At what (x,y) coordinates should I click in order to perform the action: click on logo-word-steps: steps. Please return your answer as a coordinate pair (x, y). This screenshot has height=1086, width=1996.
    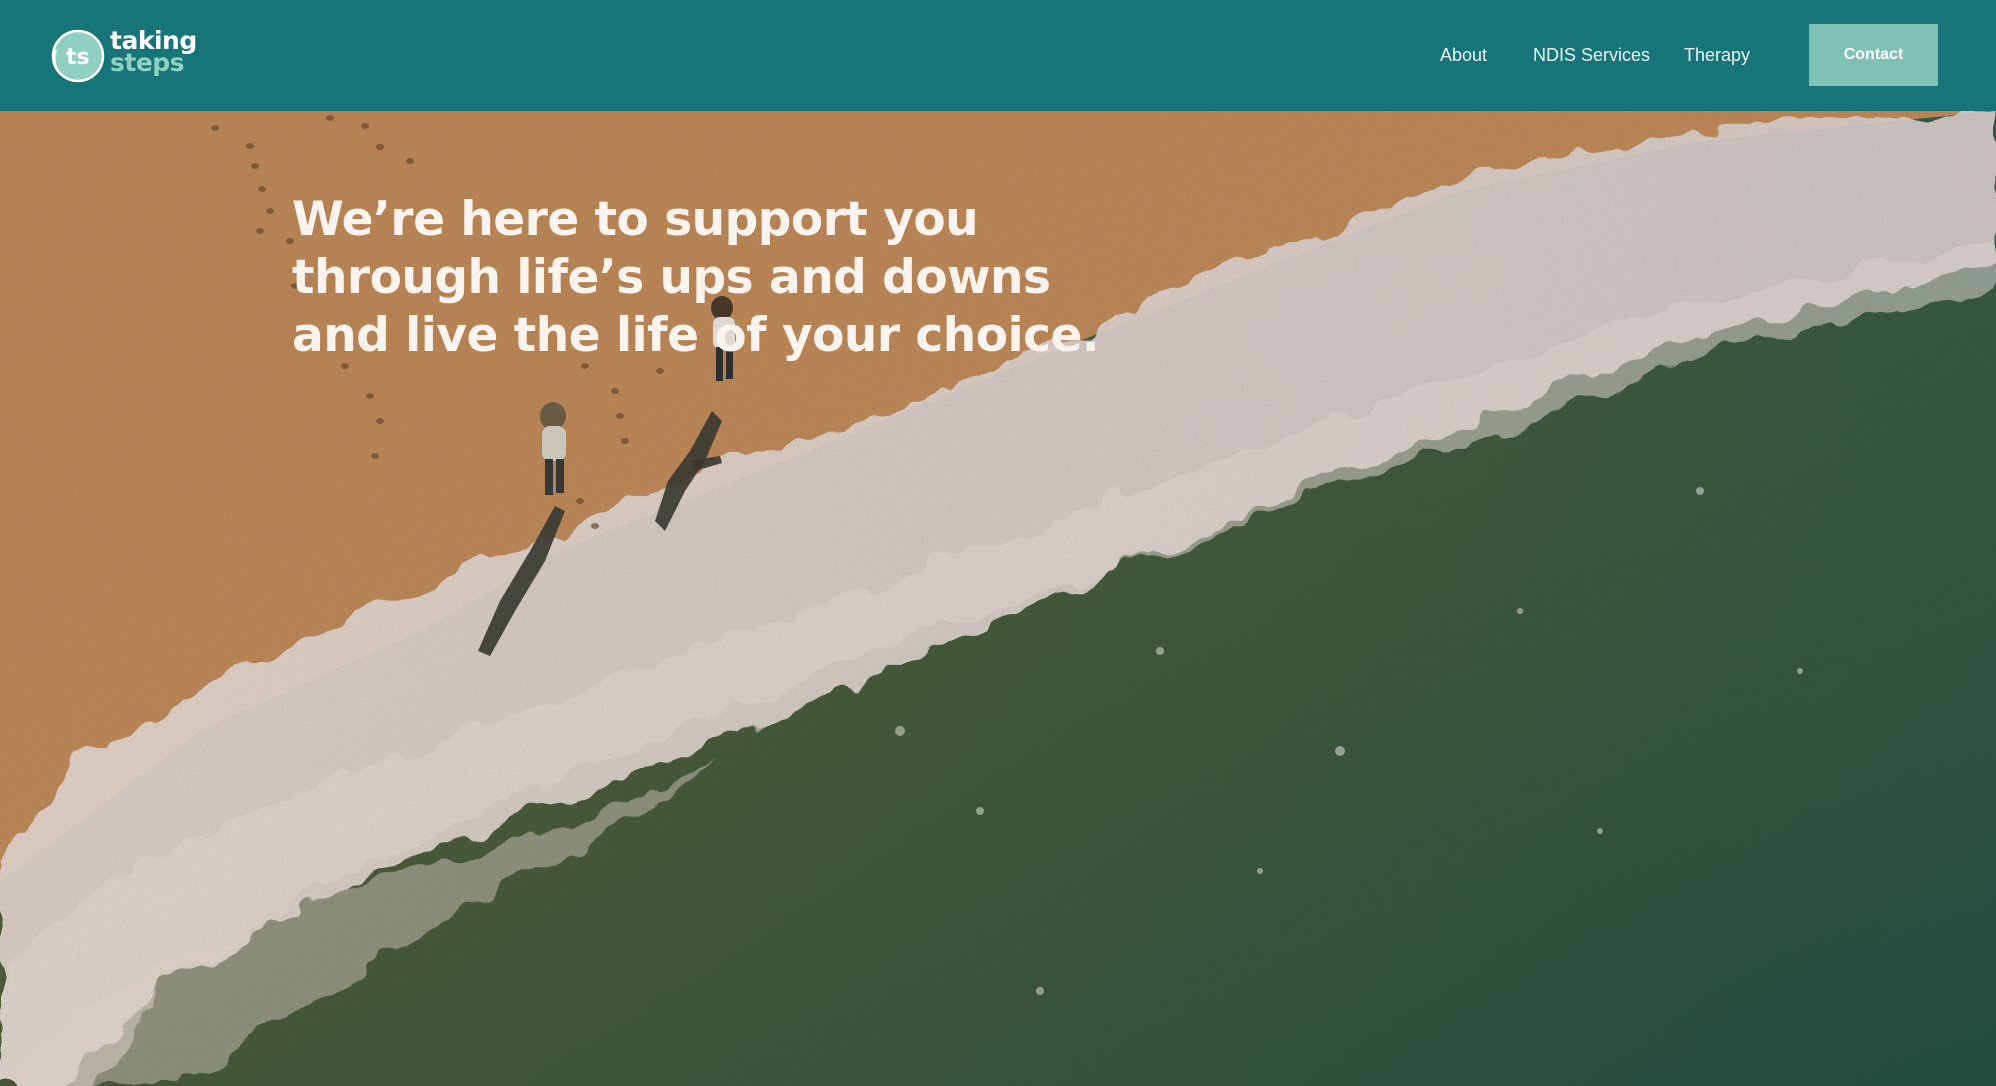
    Looking at the image, I should click on (147, 62).